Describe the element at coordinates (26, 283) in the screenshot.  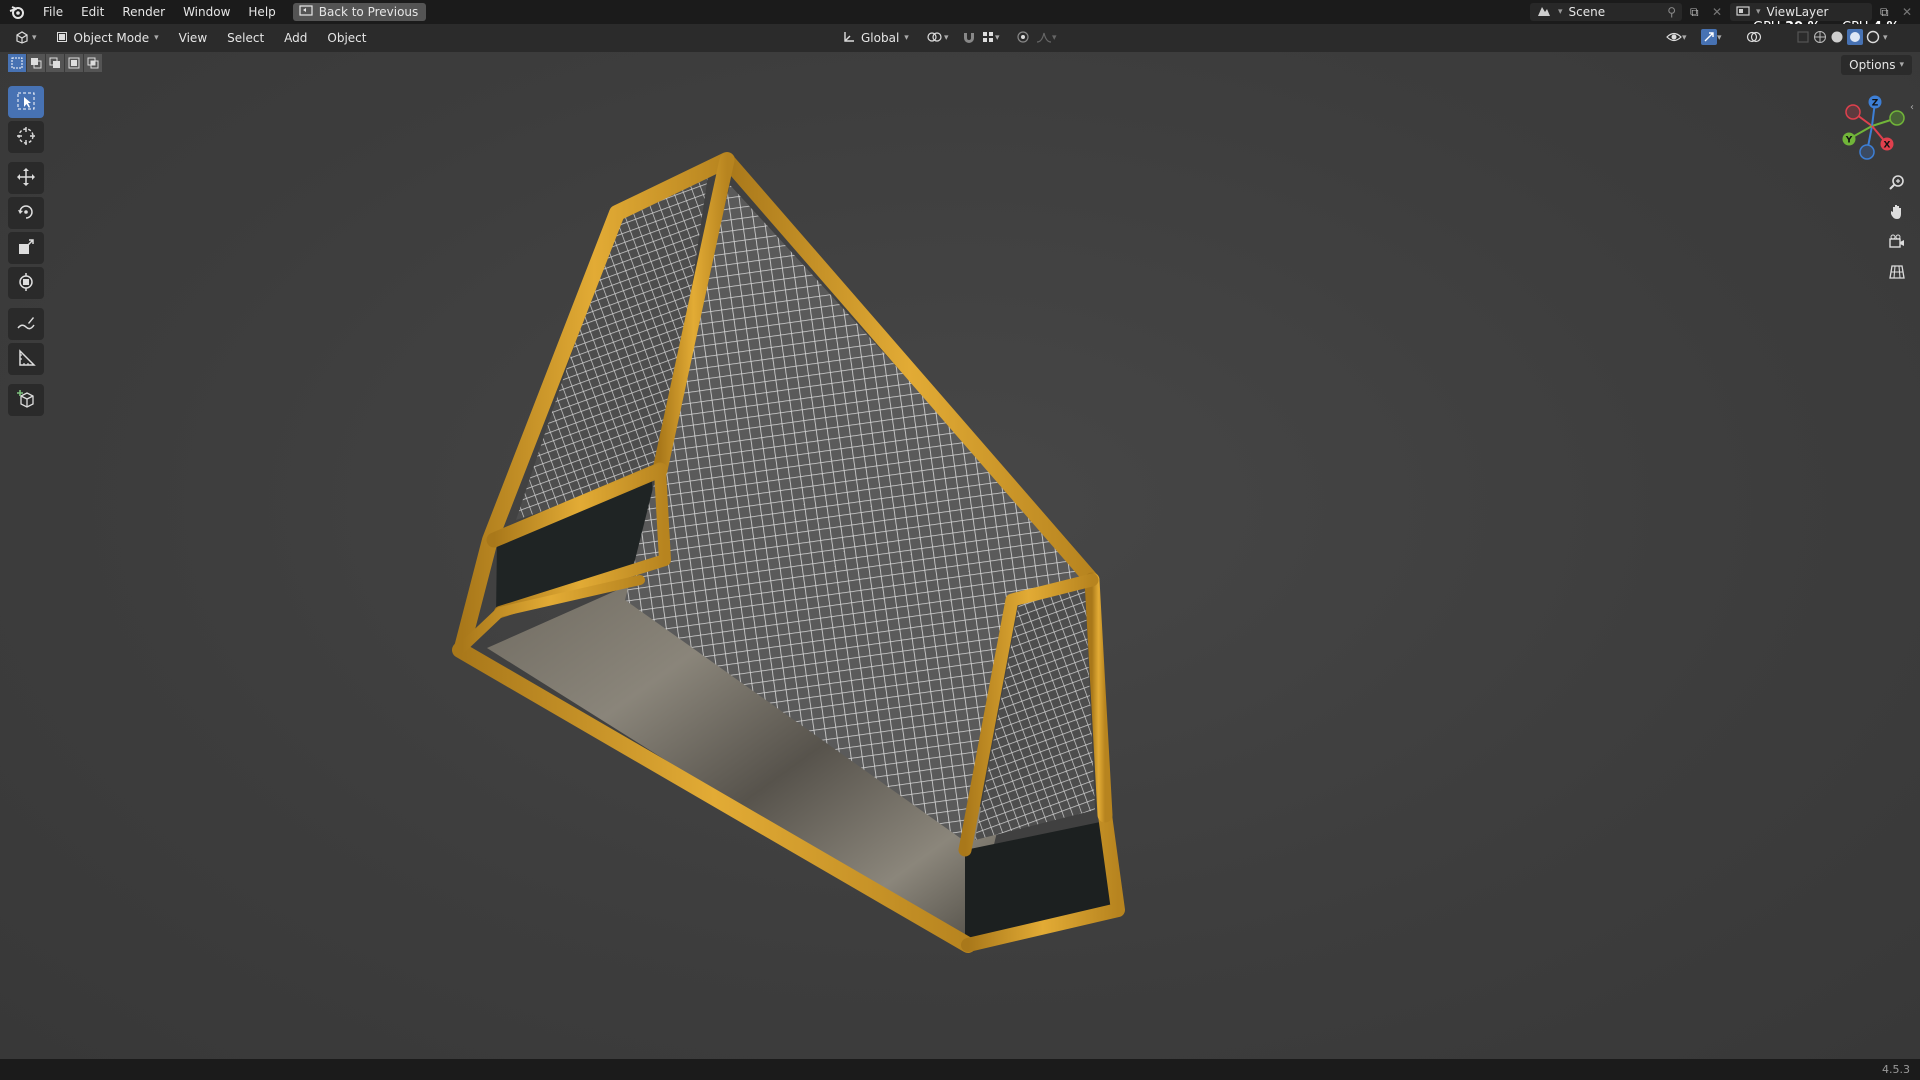
I see `transform-tool` at that location.